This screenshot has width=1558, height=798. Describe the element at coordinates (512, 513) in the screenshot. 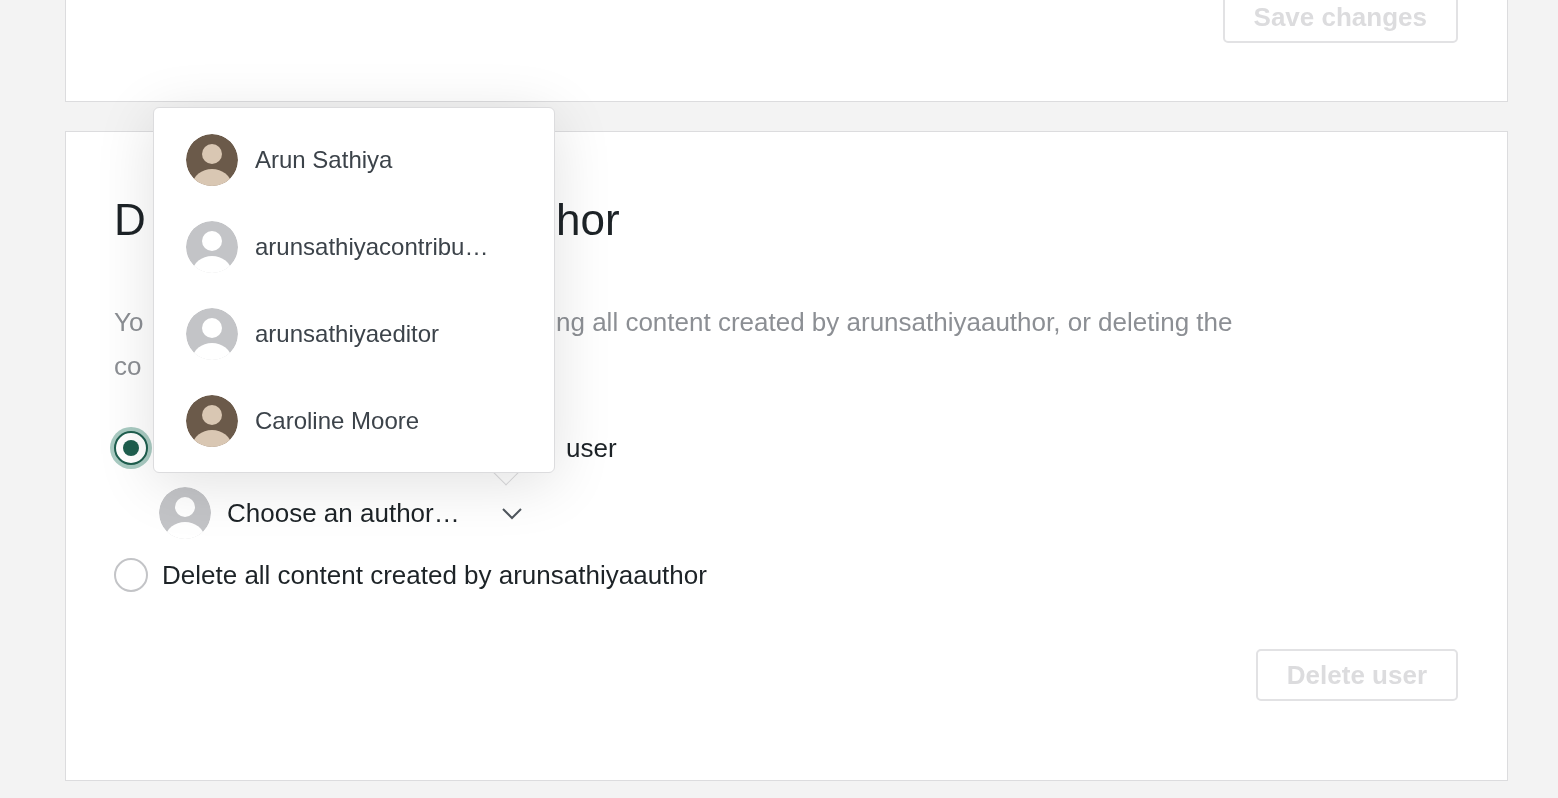

I see `caret-icon` at that location.